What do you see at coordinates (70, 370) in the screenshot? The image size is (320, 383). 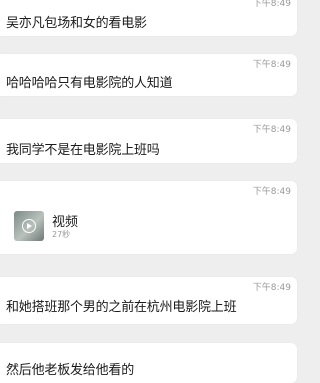 I see `message-text: 然后他老板发给他看的` at bounding box center [70, 370].